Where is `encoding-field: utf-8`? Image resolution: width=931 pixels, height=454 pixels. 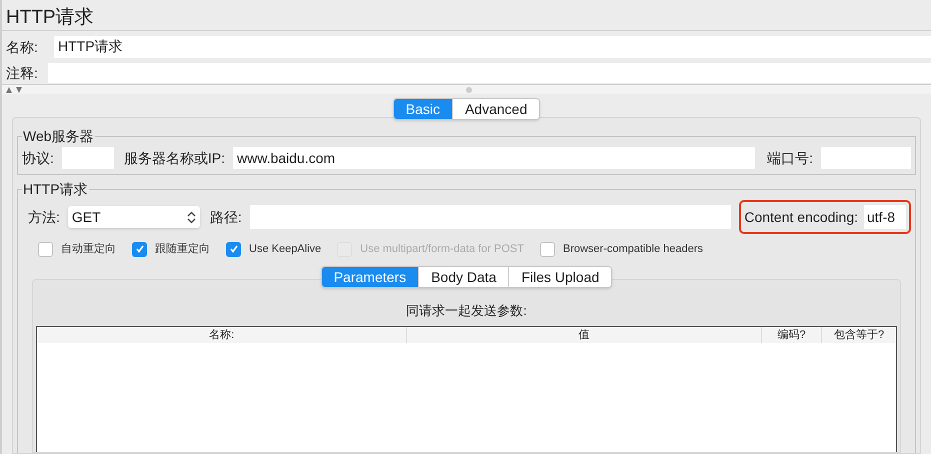 encoding-field: utf-8 is located at coordinates (885, 217).